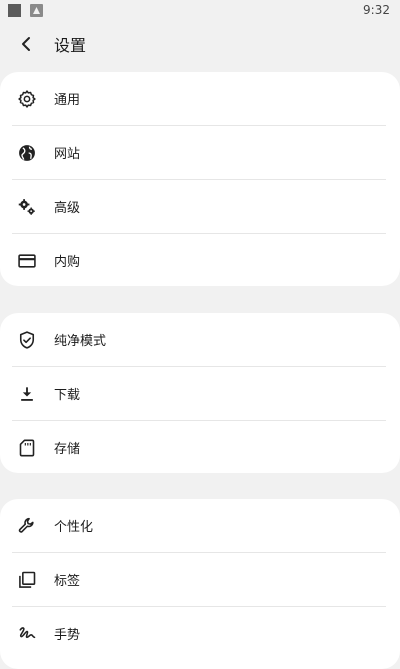 The height and width of the screenshot is (669, 400). I want to click on settings-item-label: 通用, so click(67, 100).